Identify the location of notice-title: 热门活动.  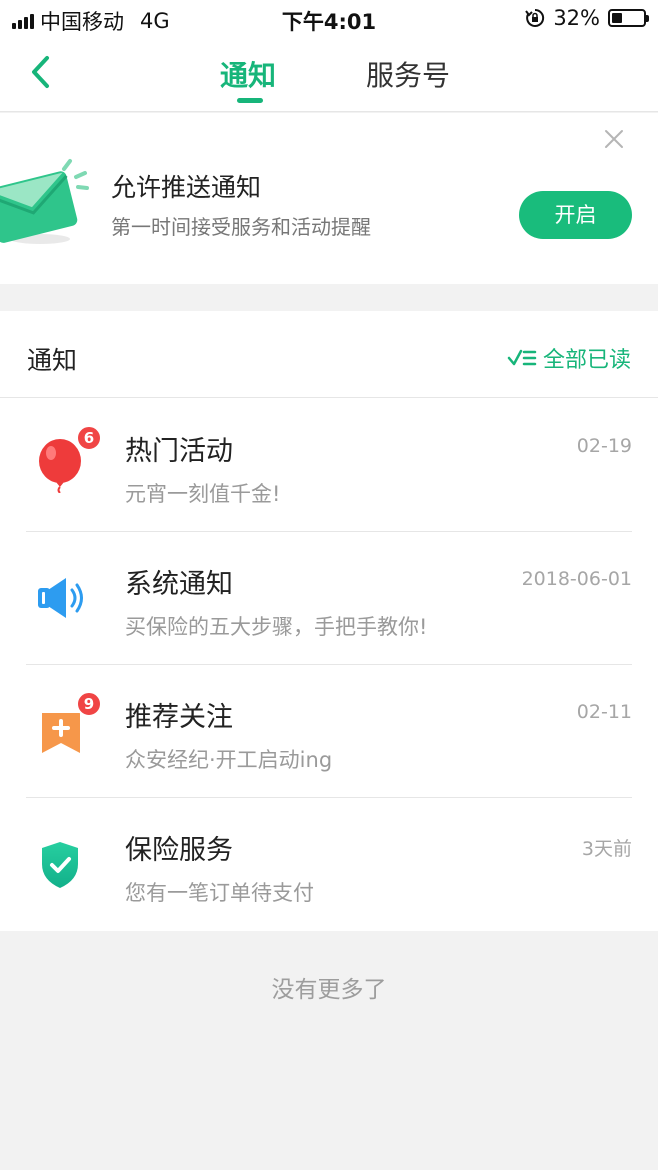
(179, 451).